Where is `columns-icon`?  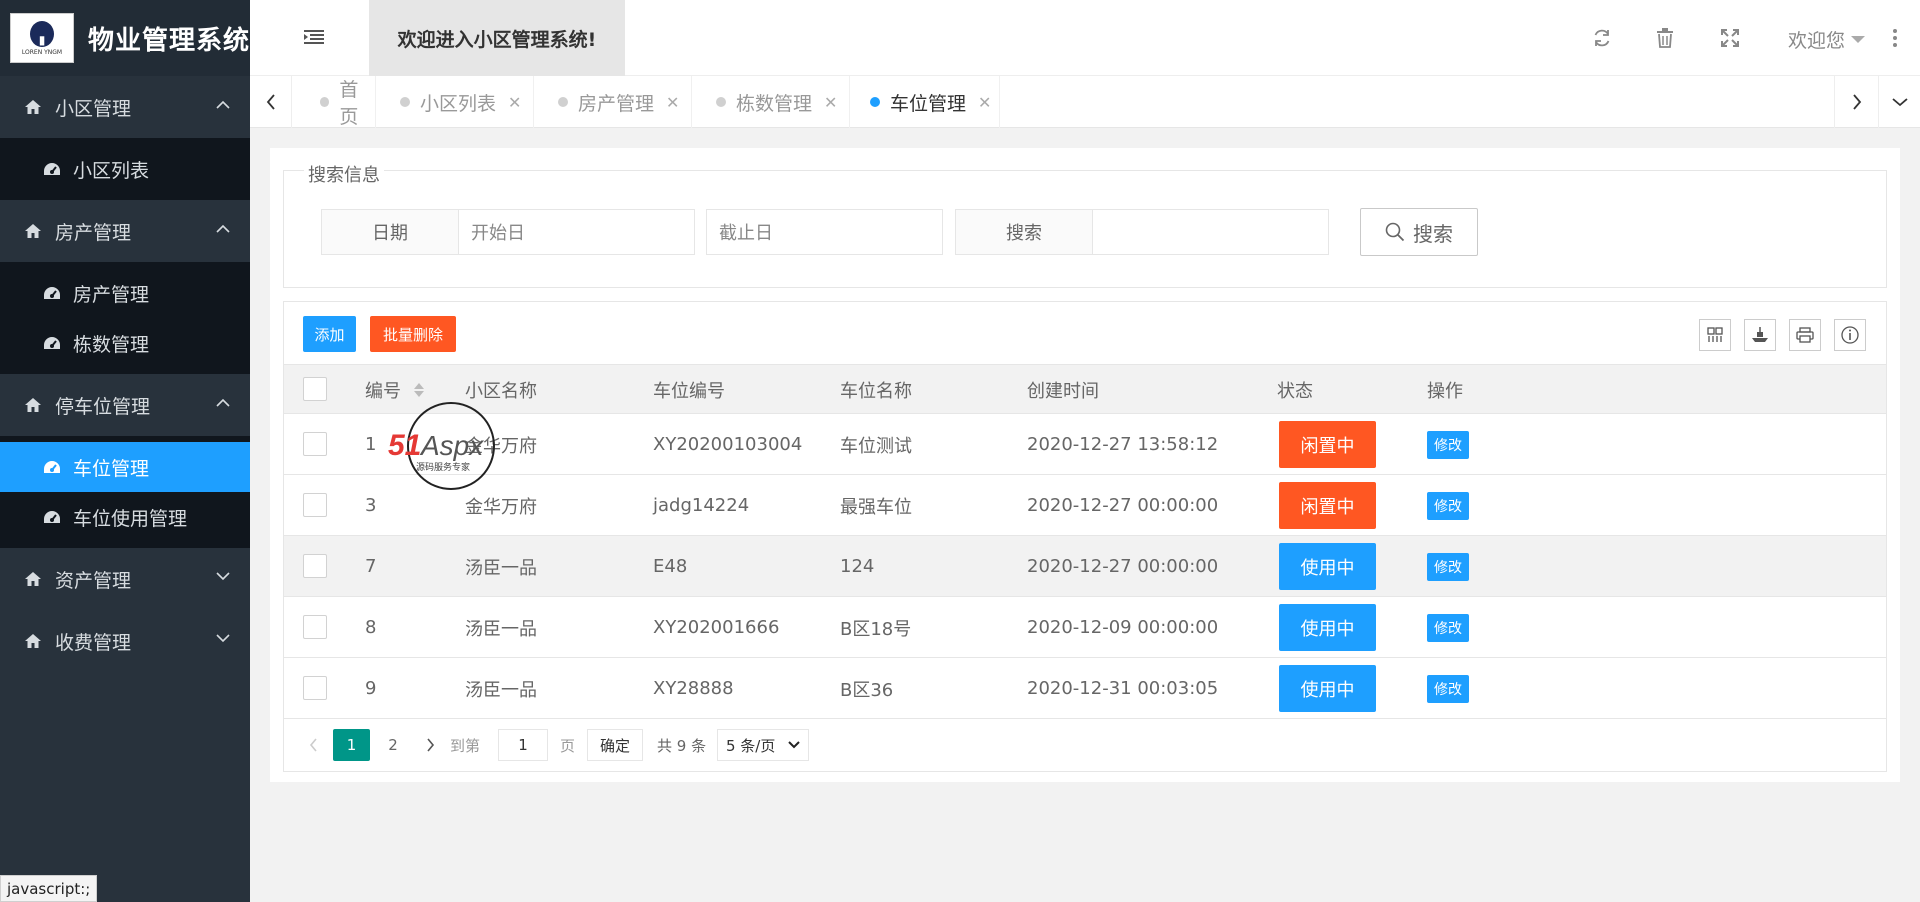 columns-icon is located at coordinates (1715, 335).